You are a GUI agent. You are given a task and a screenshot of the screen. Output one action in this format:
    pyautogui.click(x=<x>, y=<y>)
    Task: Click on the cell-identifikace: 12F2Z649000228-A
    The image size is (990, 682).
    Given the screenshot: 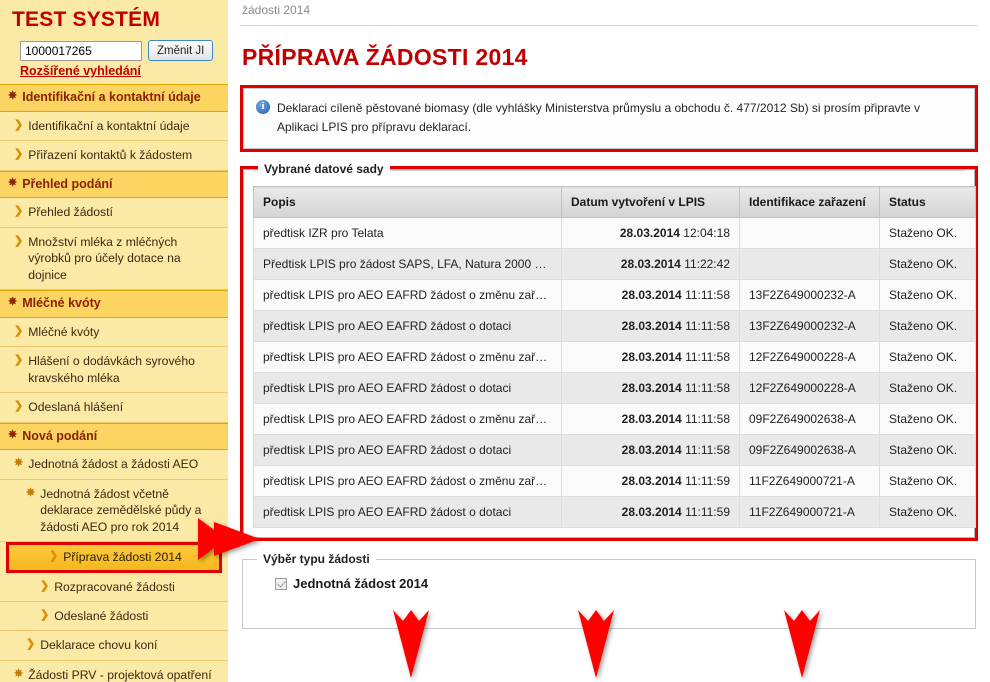 What is the action you would take?
    pyautogui.click(x=809, y=388)
    